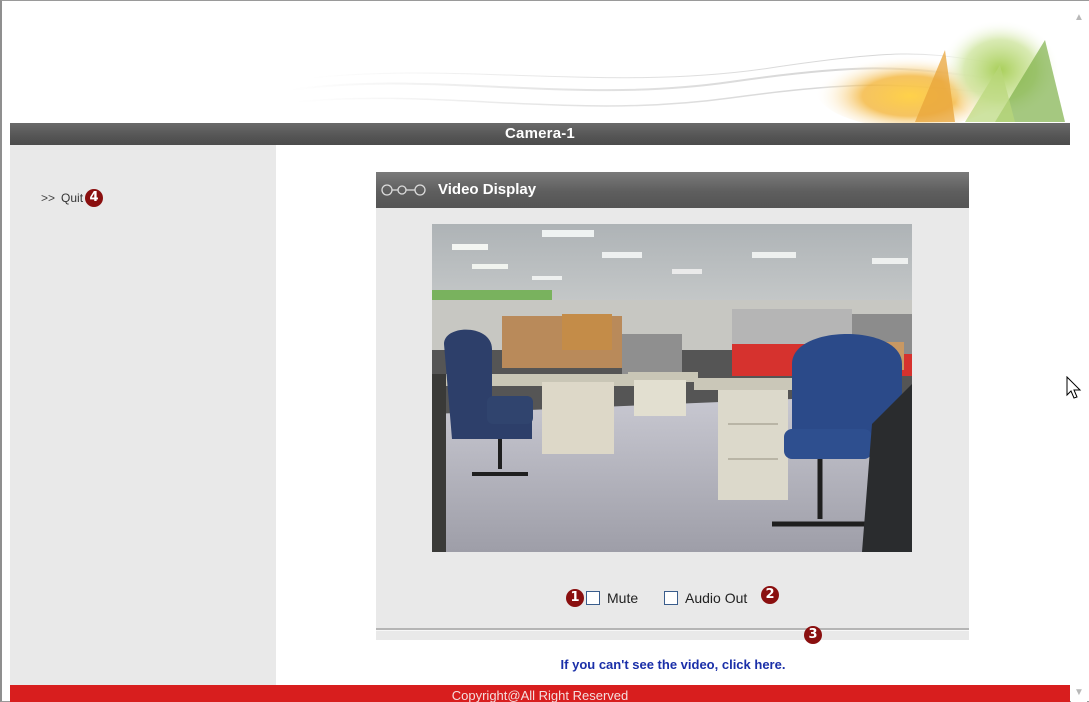 This screenshot has height=702, width=1089. Describe the element at coordinates (673, 664) in the screenshot. I see `video-help-link: If you can't see the video, click here.` at that location.